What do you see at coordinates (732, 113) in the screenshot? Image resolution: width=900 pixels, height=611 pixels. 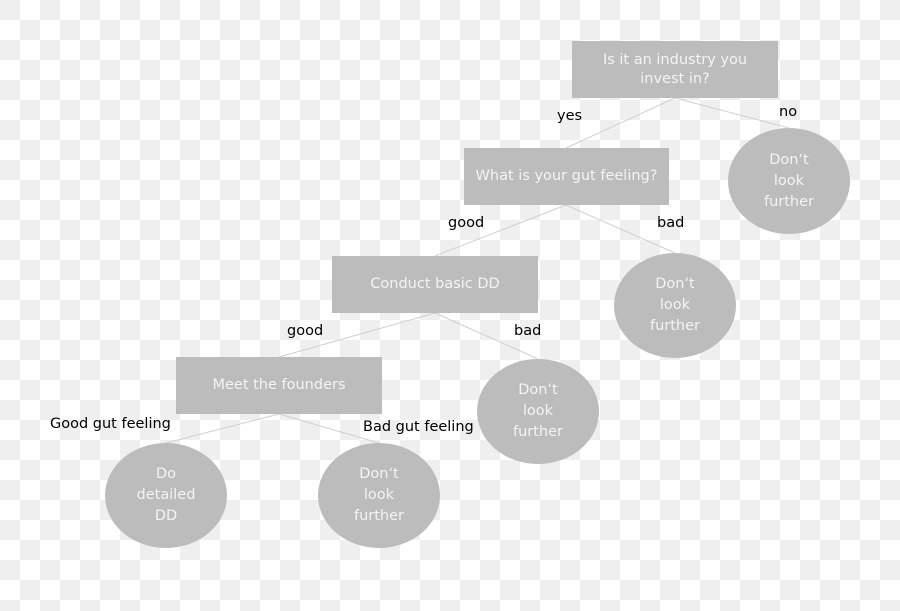 I see `edge-industry-no` at bounding box center [732, 113].